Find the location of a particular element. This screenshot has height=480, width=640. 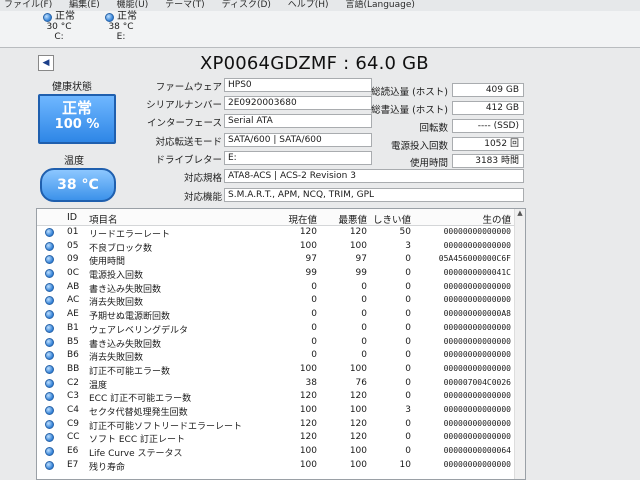

drive-letter: C: is located at coordinates (59, 37).